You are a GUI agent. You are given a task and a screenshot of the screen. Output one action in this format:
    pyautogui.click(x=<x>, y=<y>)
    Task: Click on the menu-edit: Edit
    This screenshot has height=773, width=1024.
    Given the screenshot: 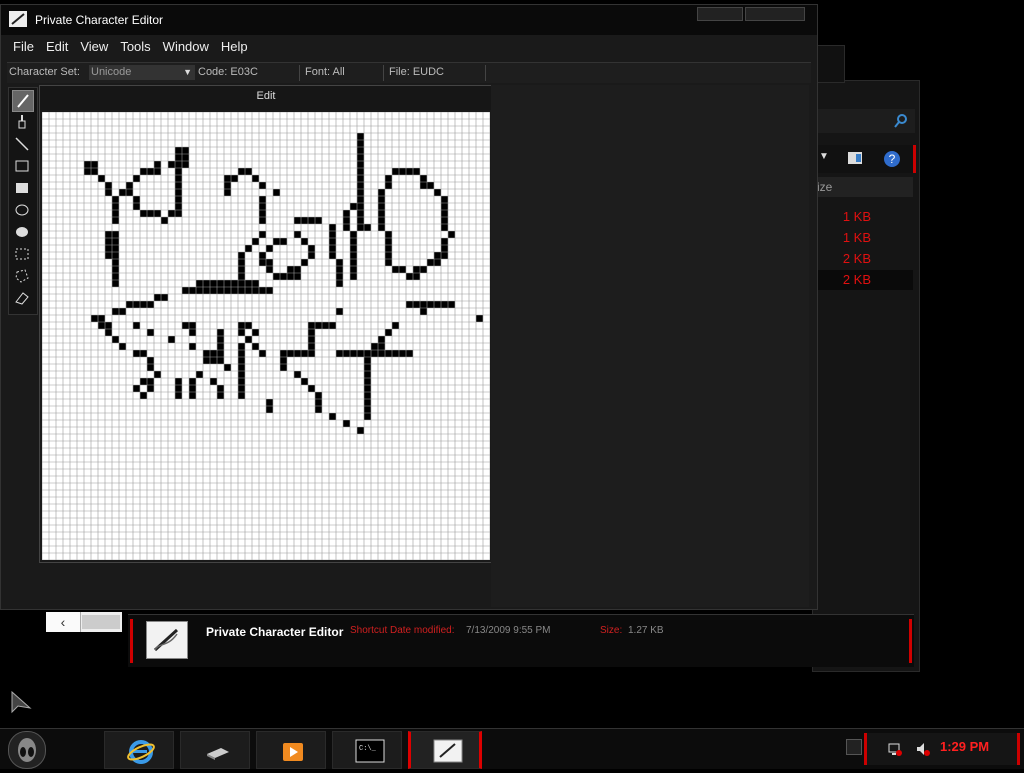 What is the action you would take?
    pyautogui.click(x=57, y=47)
    